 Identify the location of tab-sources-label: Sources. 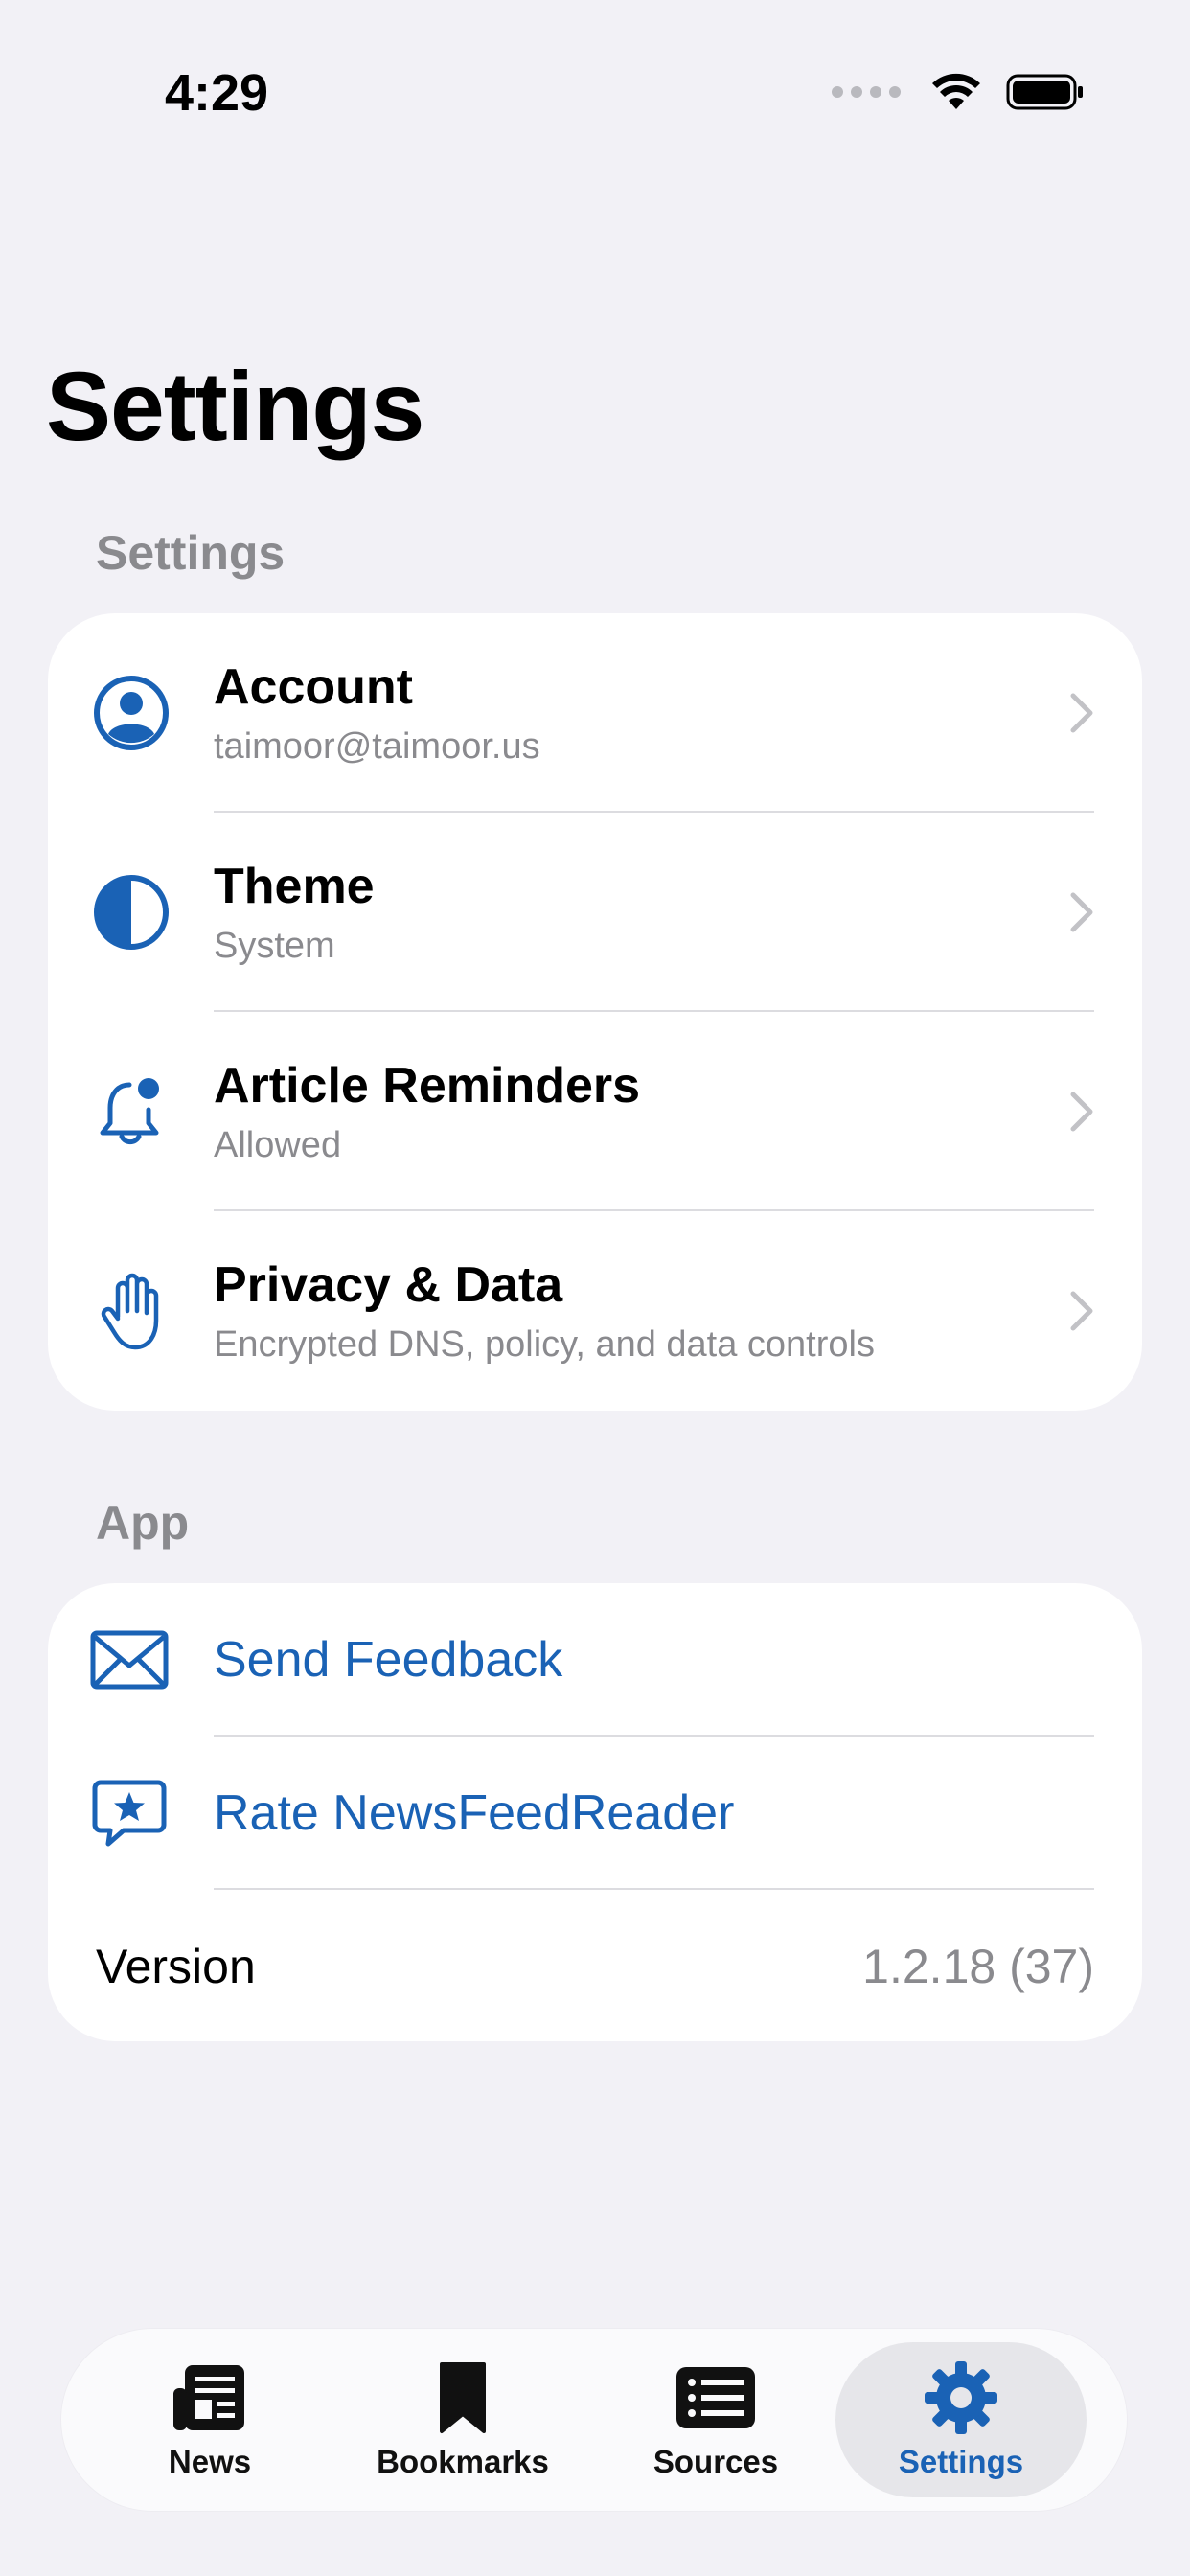
(716, 2461).